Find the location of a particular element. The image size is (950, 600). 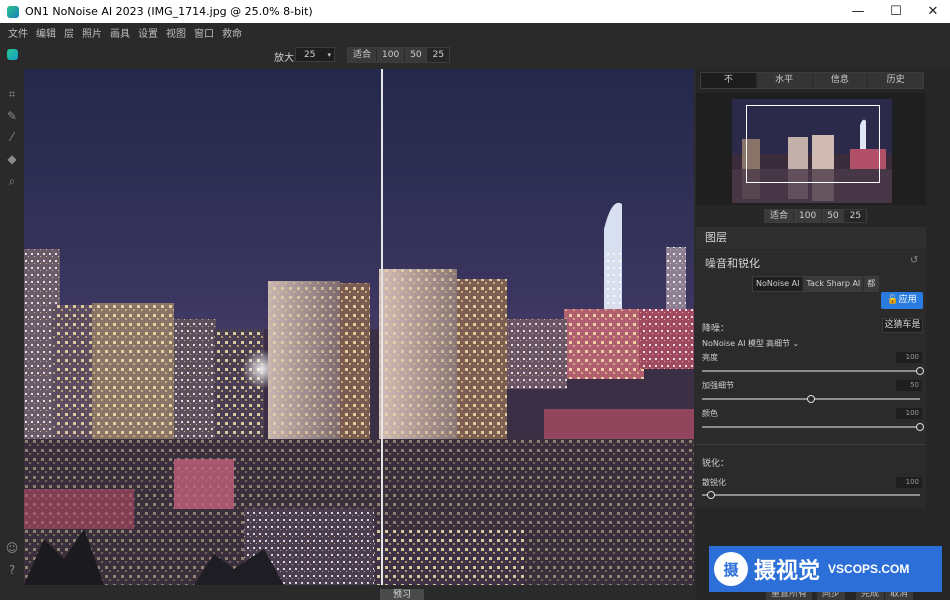

chevron-down-icon: ⌄ is located at coordinates (796, 343).